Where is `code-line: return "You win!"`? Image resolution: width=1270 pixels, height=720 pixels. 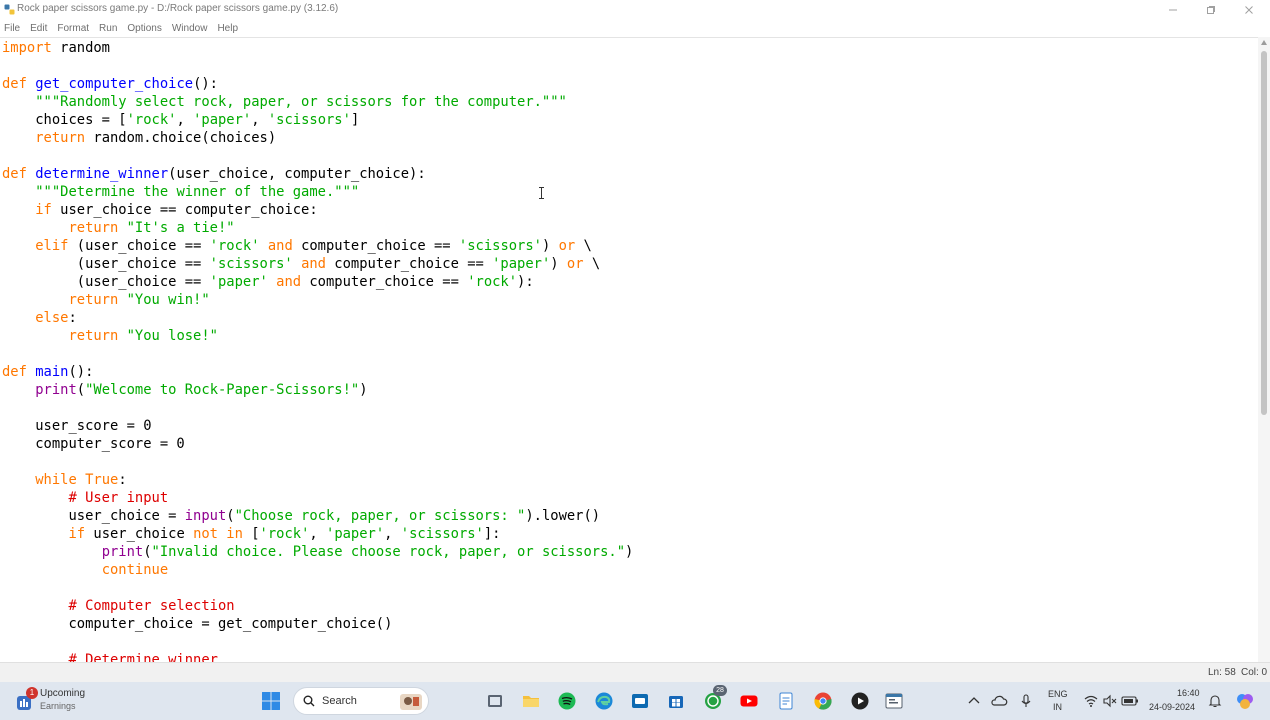 code-line: return "You win!" is located at coordinates (317, 300).